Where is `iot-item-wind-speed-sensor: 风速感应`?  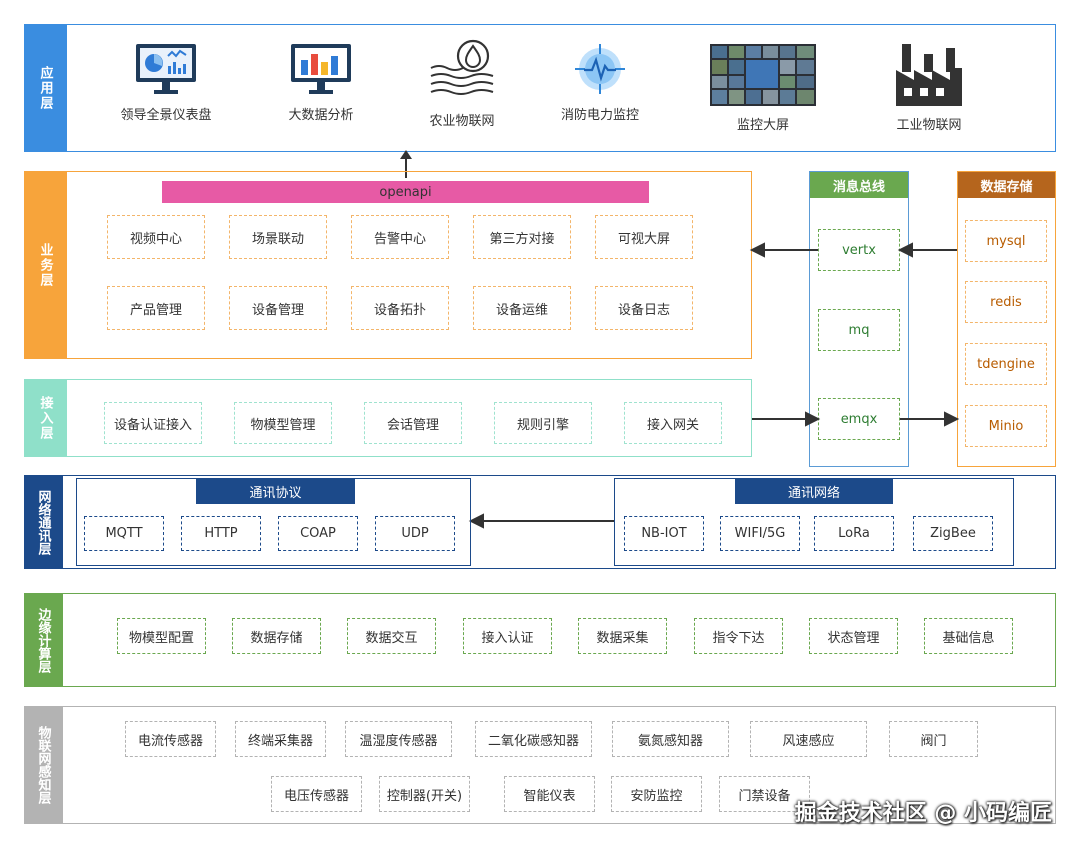
iot-item-wind-speed-sensor: 风速感应 is located at coordinates (808, 739).